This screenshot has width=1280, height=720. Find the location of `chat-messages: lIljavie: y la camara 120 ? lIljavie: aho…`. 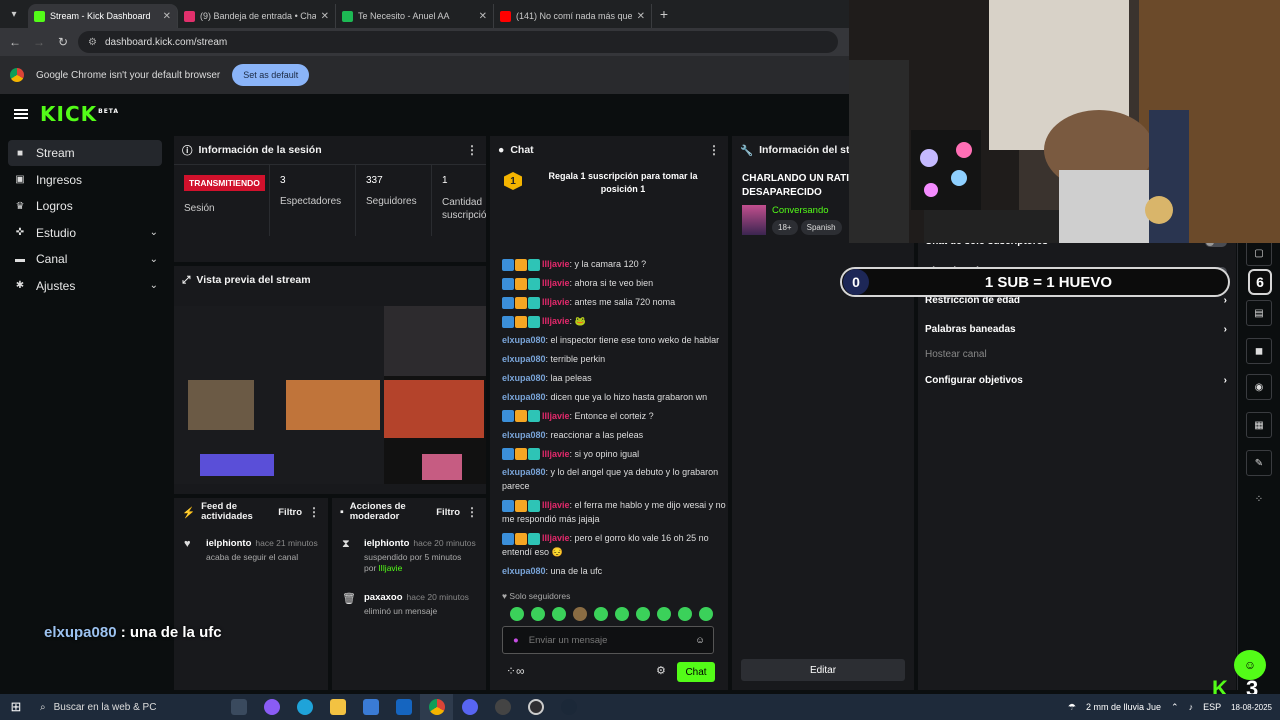

chat-messages: lIljavie: y la camara 120 ? lIljavie: aho… is located at coordinates (614, 399).